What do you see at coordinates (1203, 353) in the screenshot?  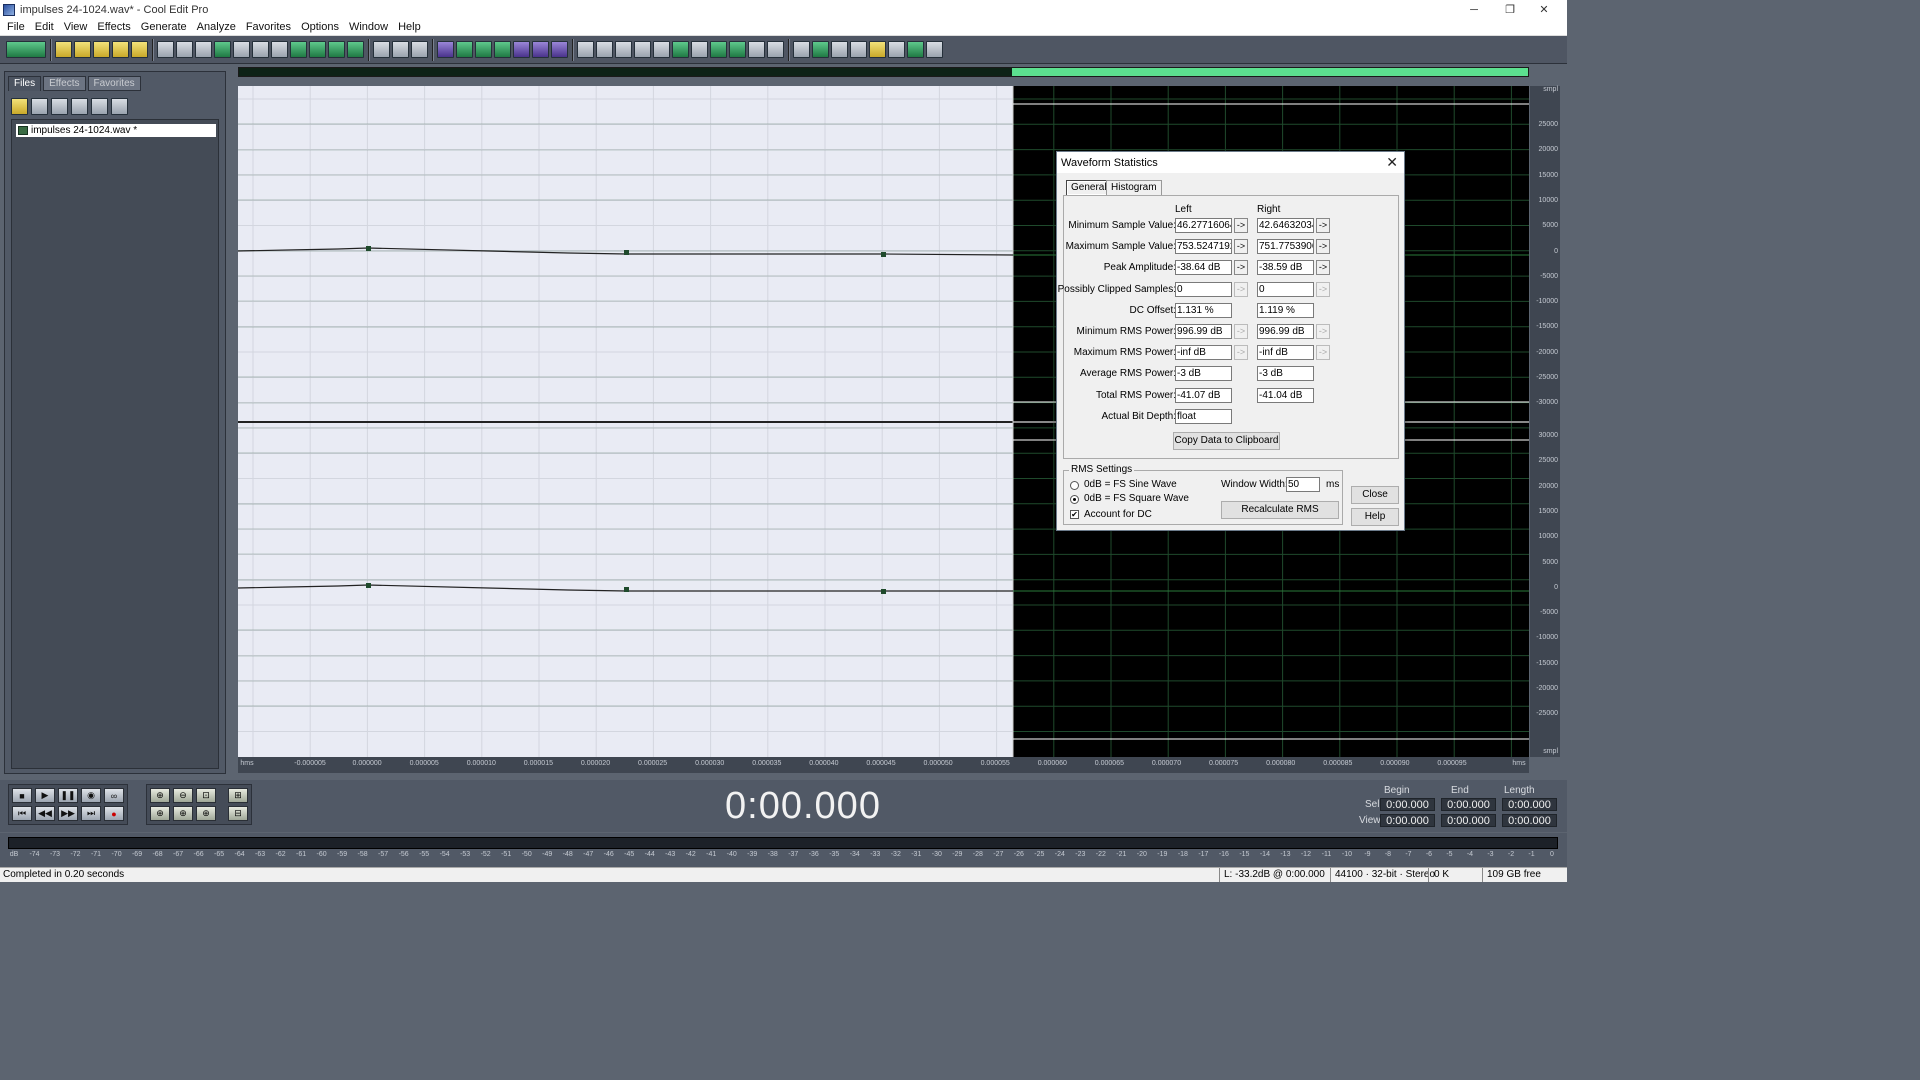 I see `stat-left-value: -inf dB` at bounding box center [1203, 353].